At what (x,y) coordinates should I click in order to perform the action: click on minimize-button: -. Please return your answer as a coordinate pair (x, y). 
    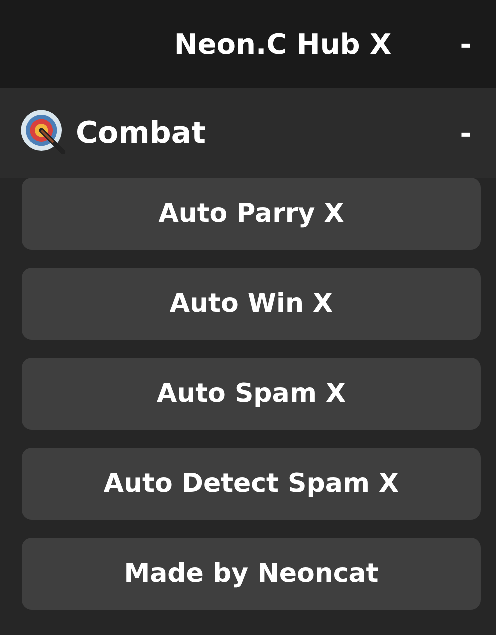
    Looking at the image, I should click on (466, 44).